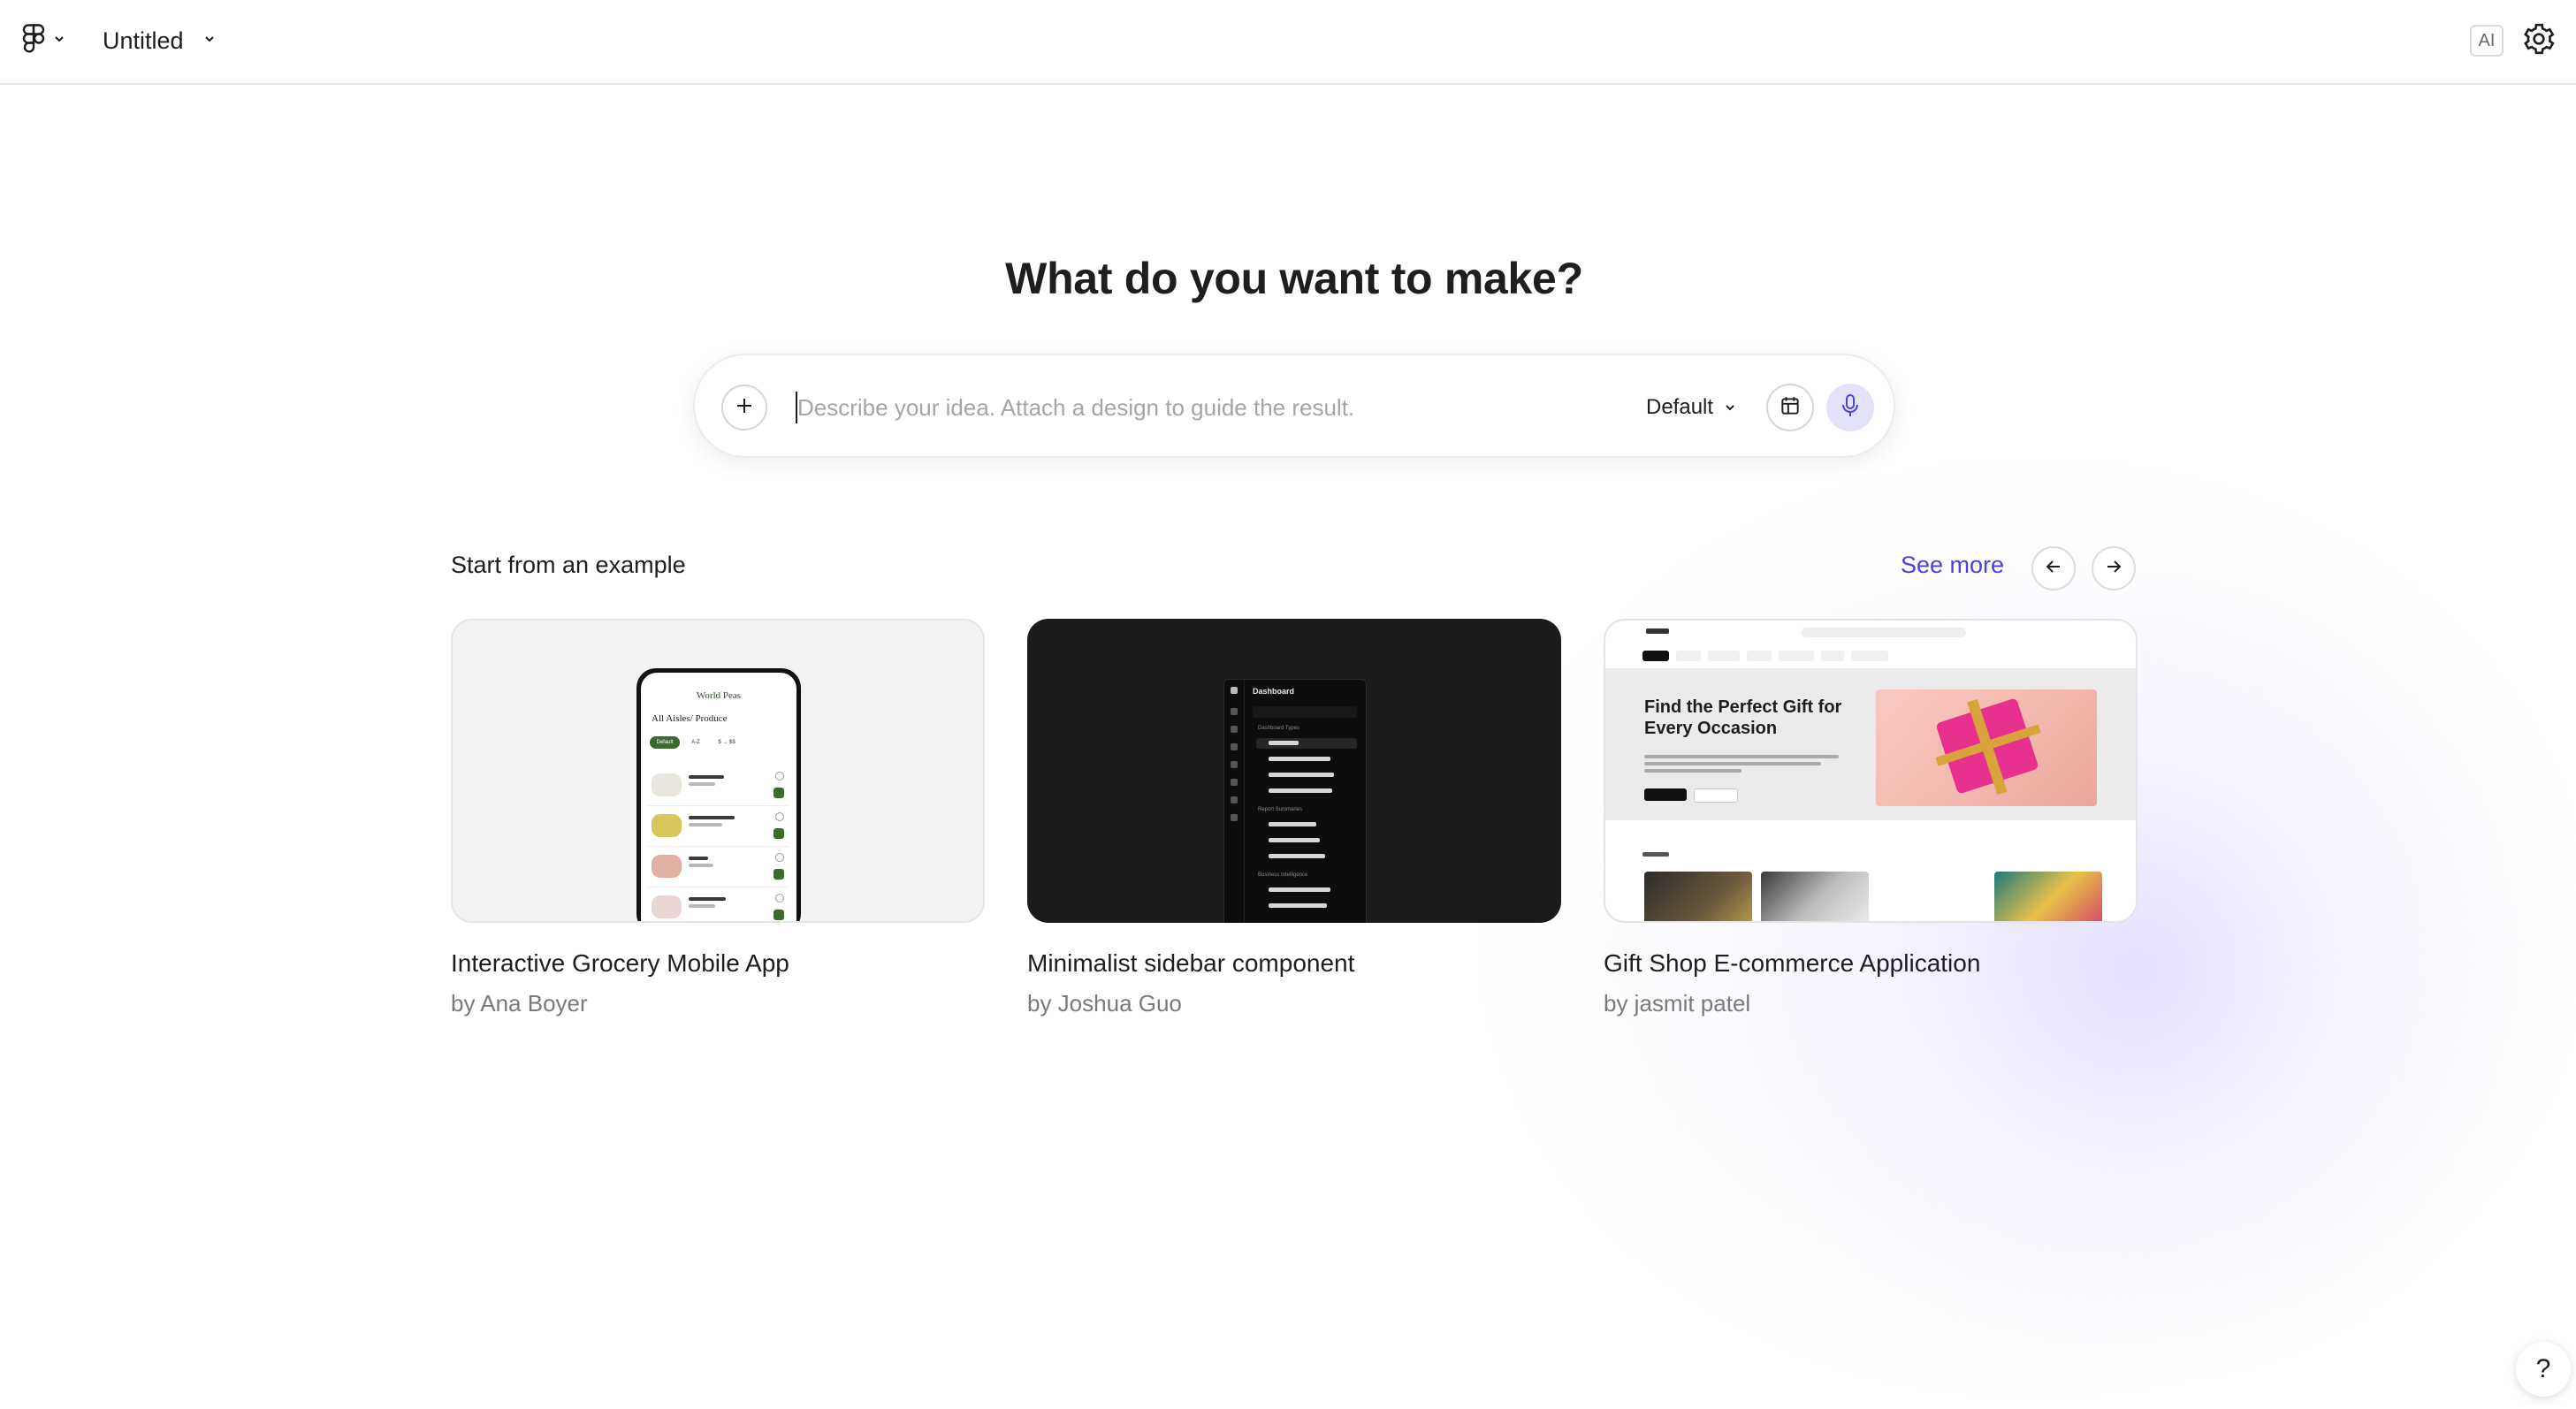 The image size is (2576, 1409). What do you see at coordinates (2543, 1369) in the screenshot?
I see `help-button: ?` at bounding box center [2543, 1369].